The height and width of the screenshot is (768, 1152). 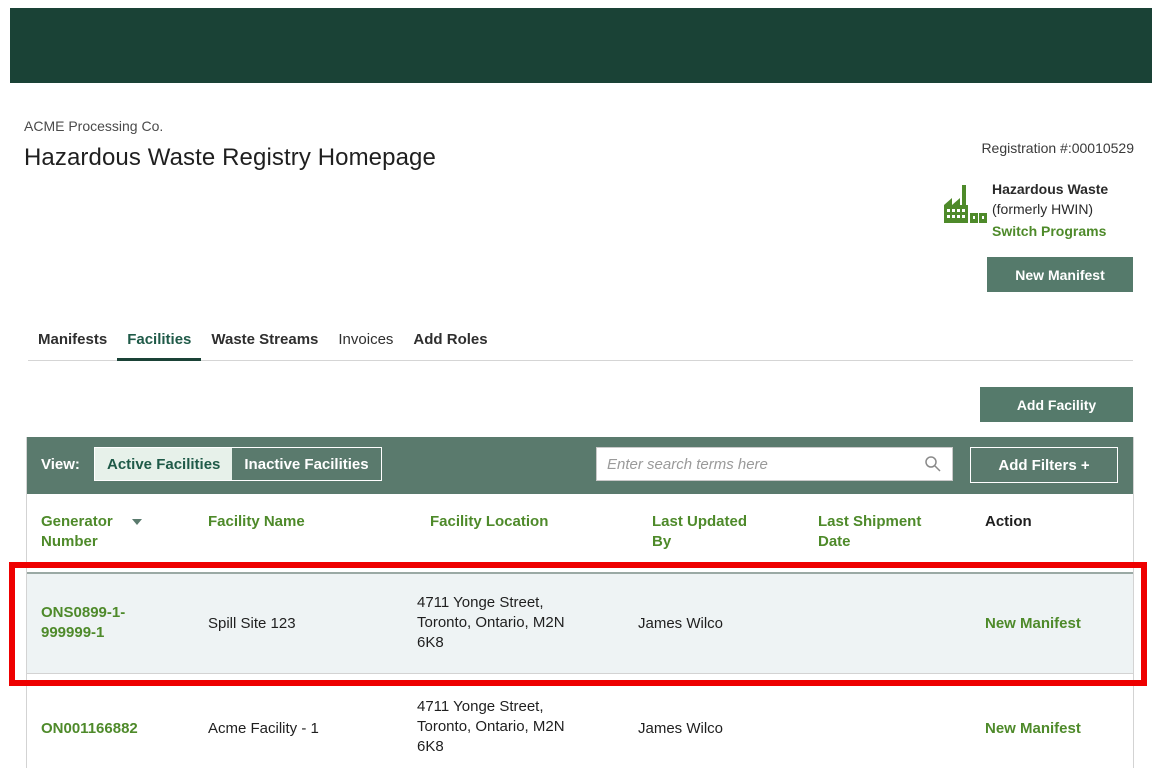 I want to click on location-line-3: 6K8, so click(x=430, y=746).